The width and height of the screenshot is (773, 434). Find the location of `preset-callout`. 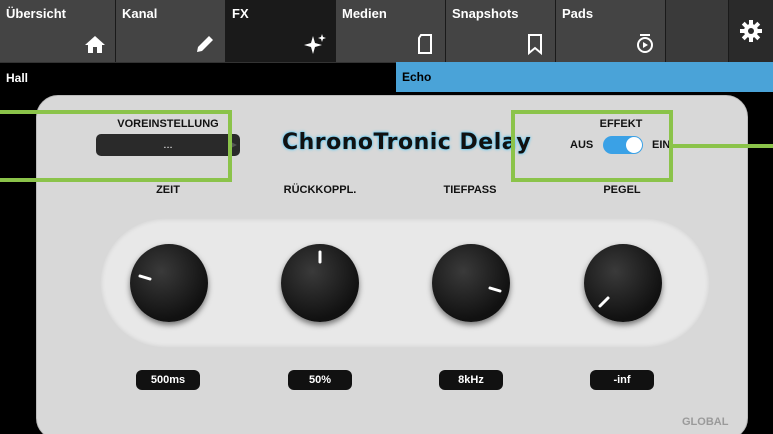

preset-callout is located at coordinates (116, 146).